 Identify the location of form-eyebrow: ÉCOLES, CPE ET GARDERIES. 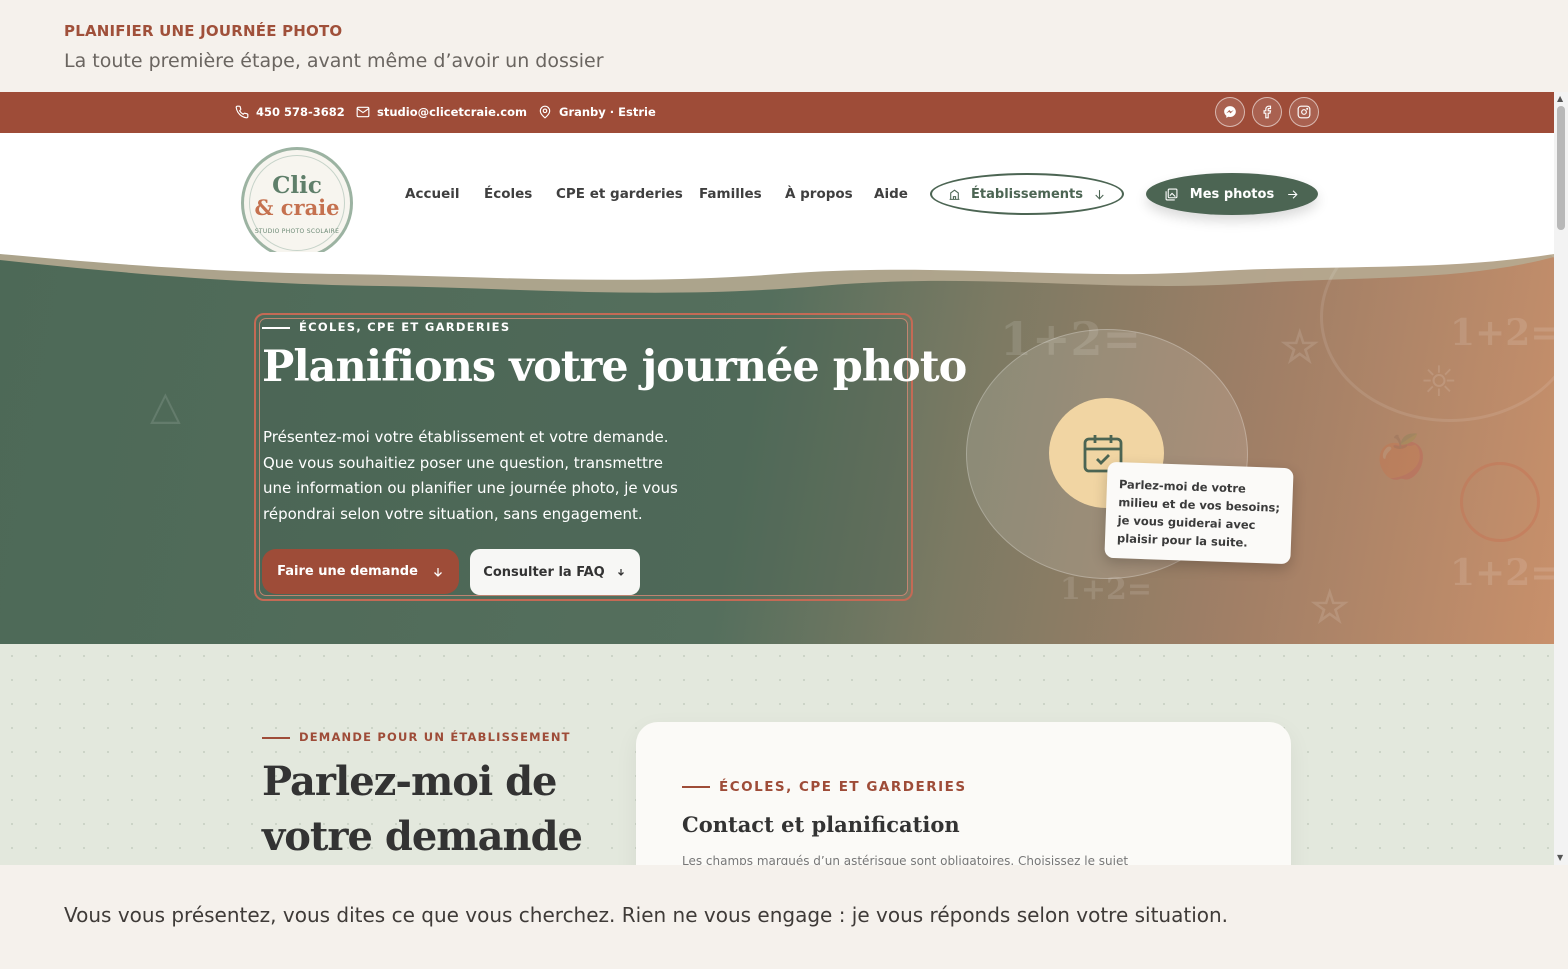
(824, 787).